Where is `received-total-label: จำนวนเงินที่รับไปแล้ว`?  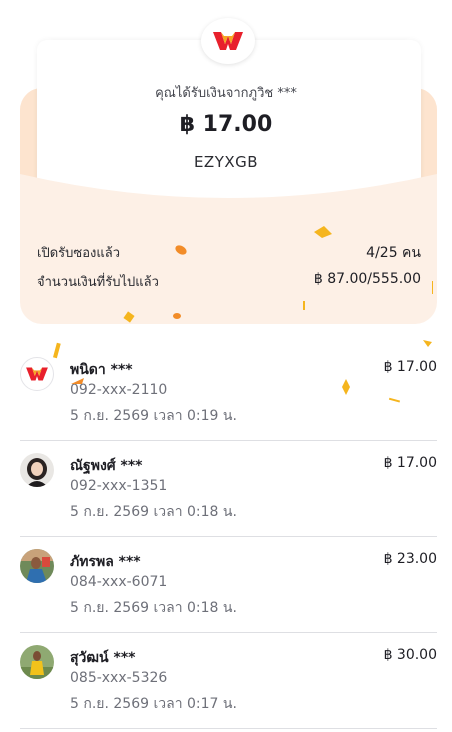
received-total-label: จำนวนเงินที่รับไปแล้ว is located at coordinates (98, 282).